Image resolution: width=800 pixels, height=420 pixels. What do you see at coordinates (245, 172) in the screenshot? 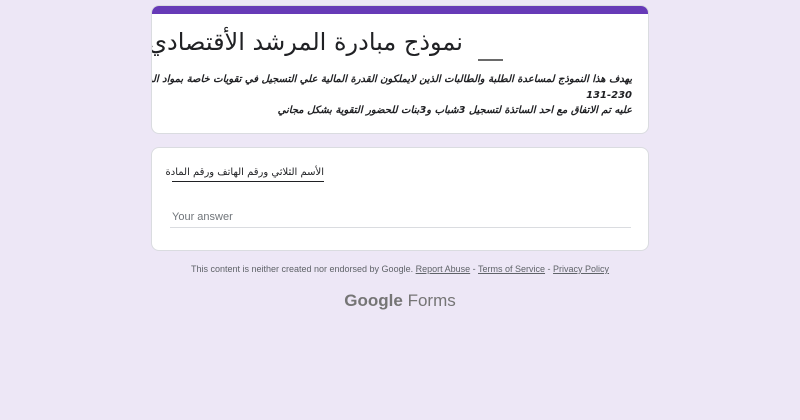
I see `question-label: الأسم الثلاثي ورقم الهاتف ورقم المادة` at bounding box center [245, 172].